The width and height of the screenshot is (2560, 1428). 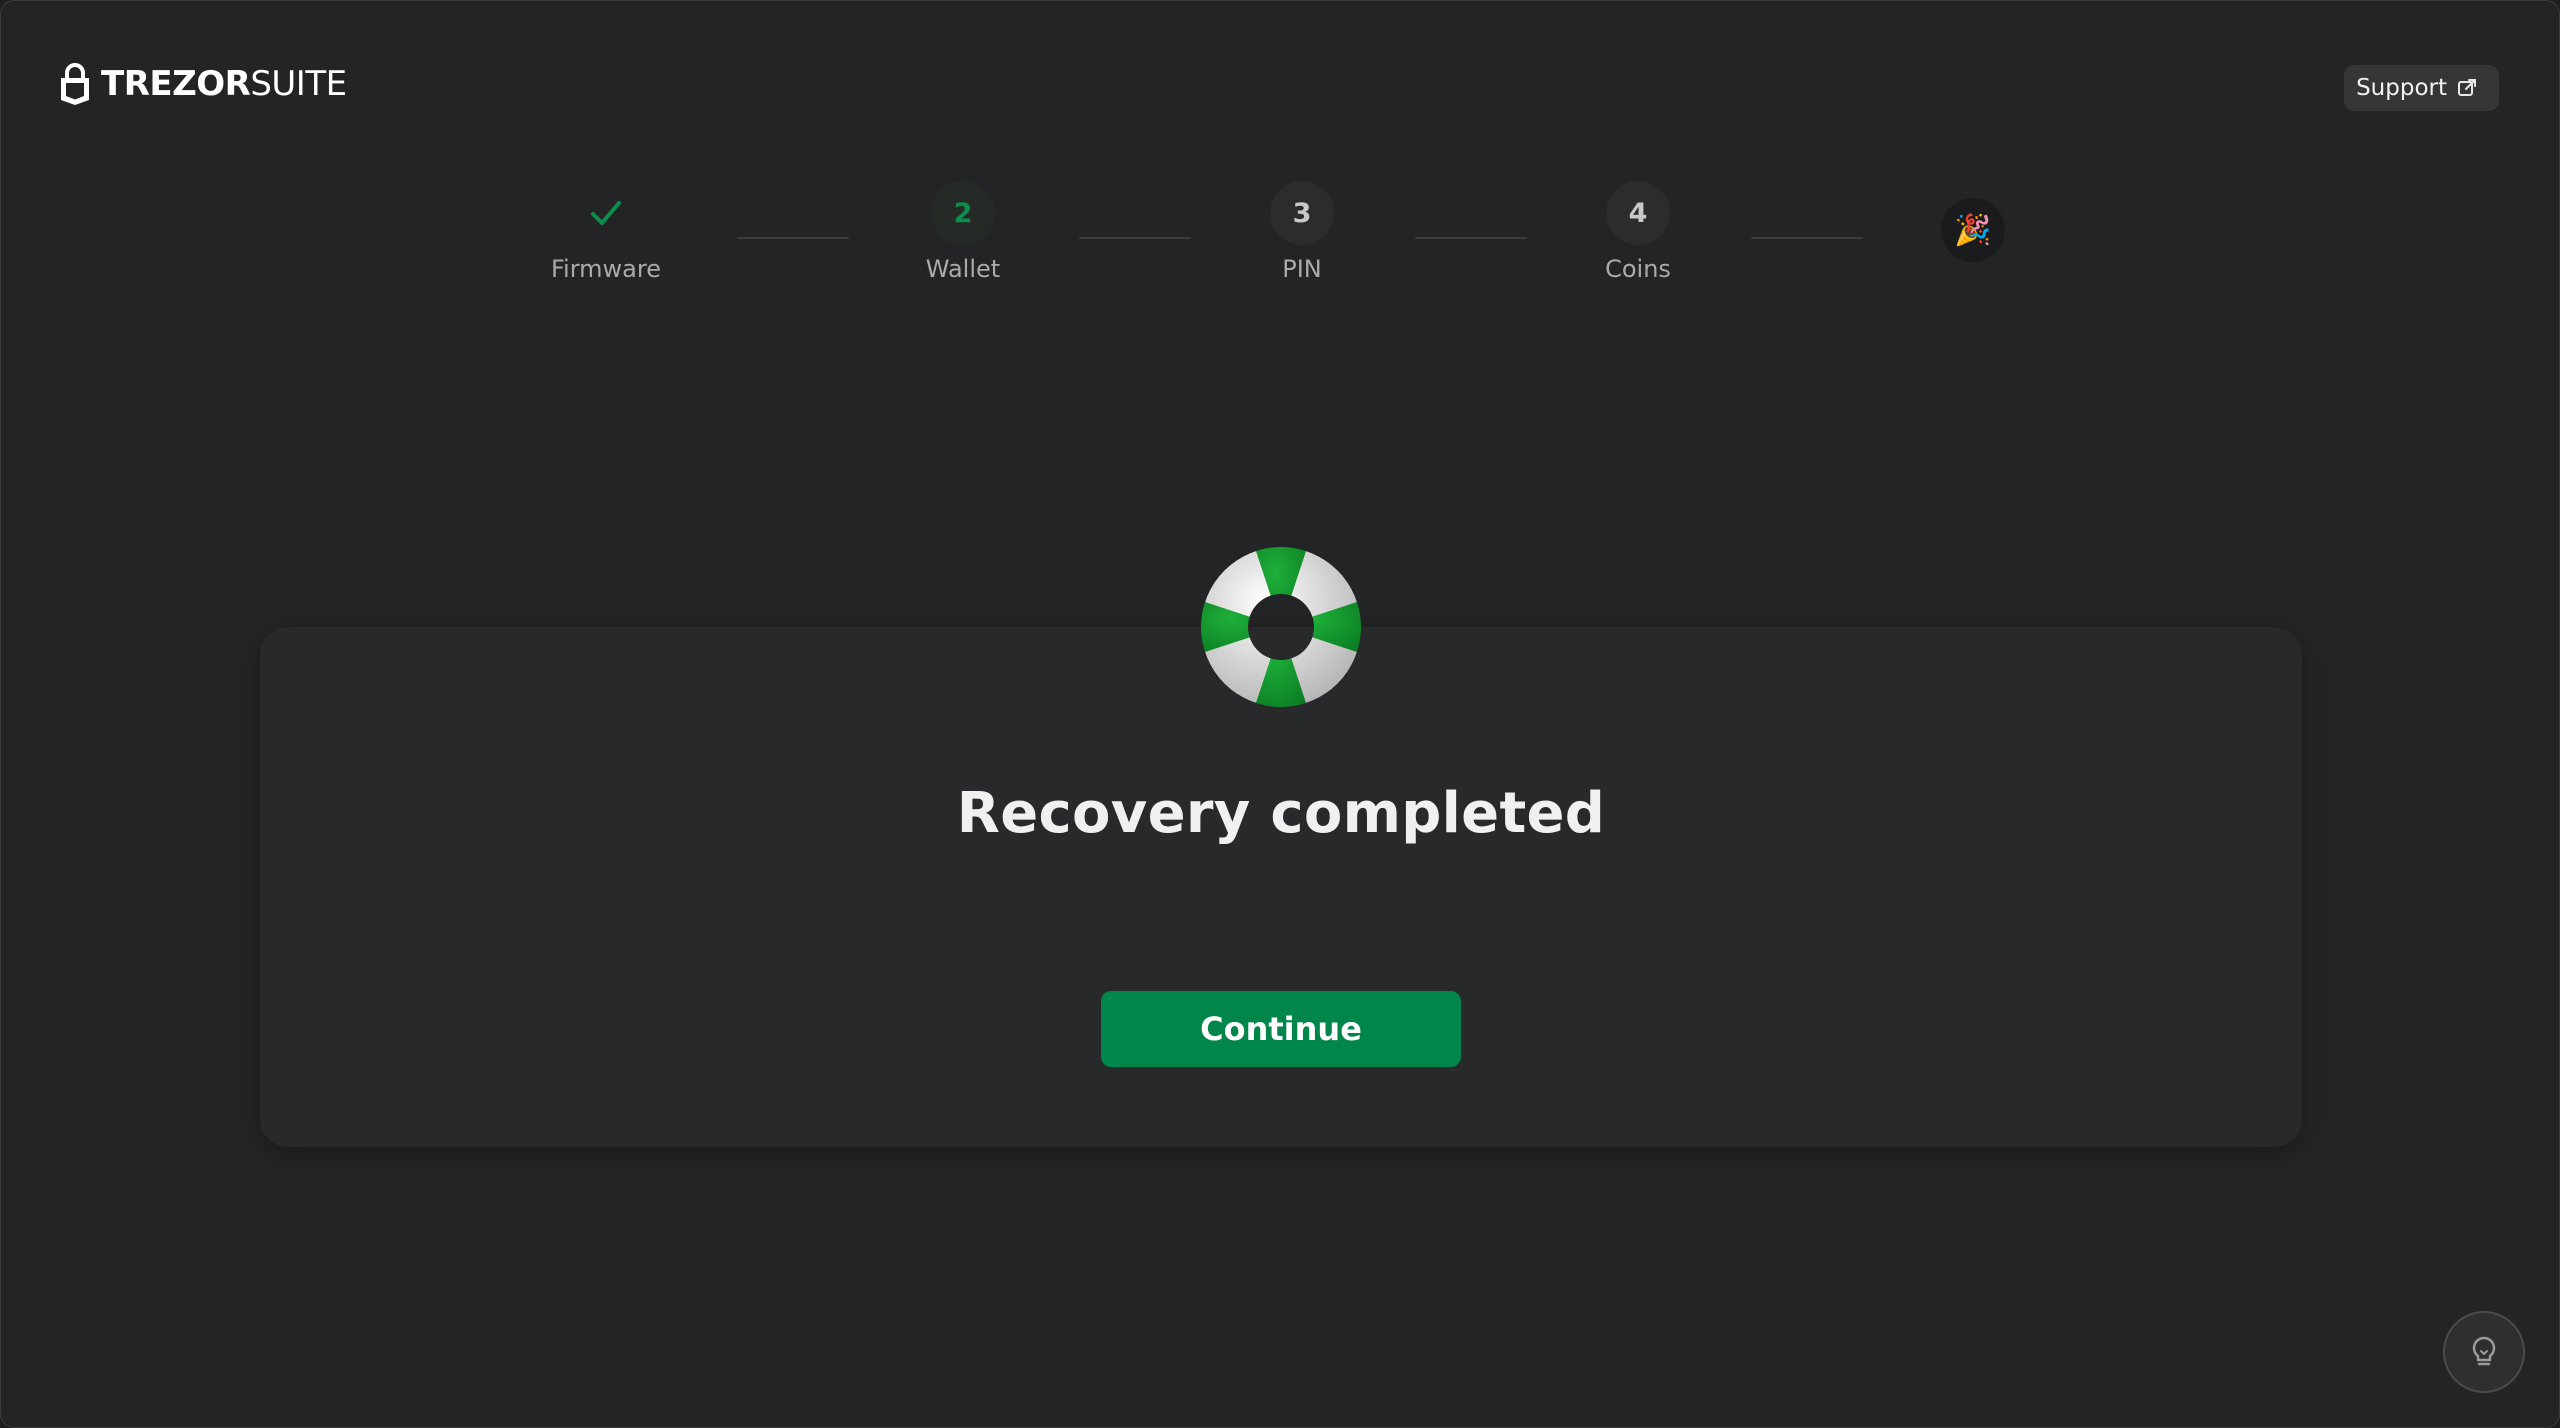 What do you see at coordinates (1638, 269) in the screenshot?
I see `step-label: Coins` at bounding box center [1638, 269].